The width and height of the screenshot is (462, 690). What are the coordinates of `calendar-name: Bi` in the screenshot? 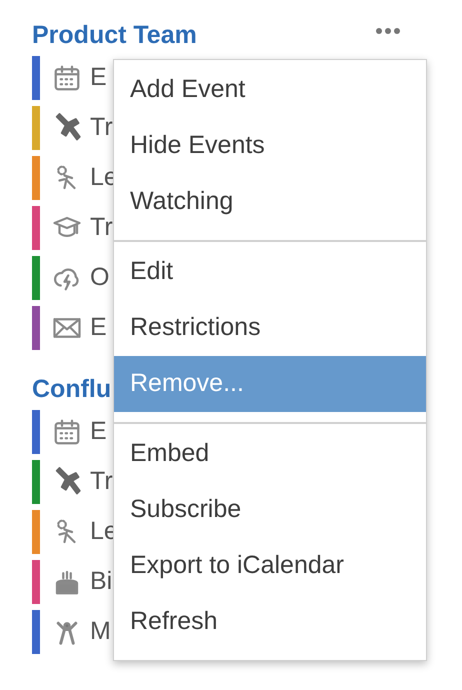 It's located at (101, 582).